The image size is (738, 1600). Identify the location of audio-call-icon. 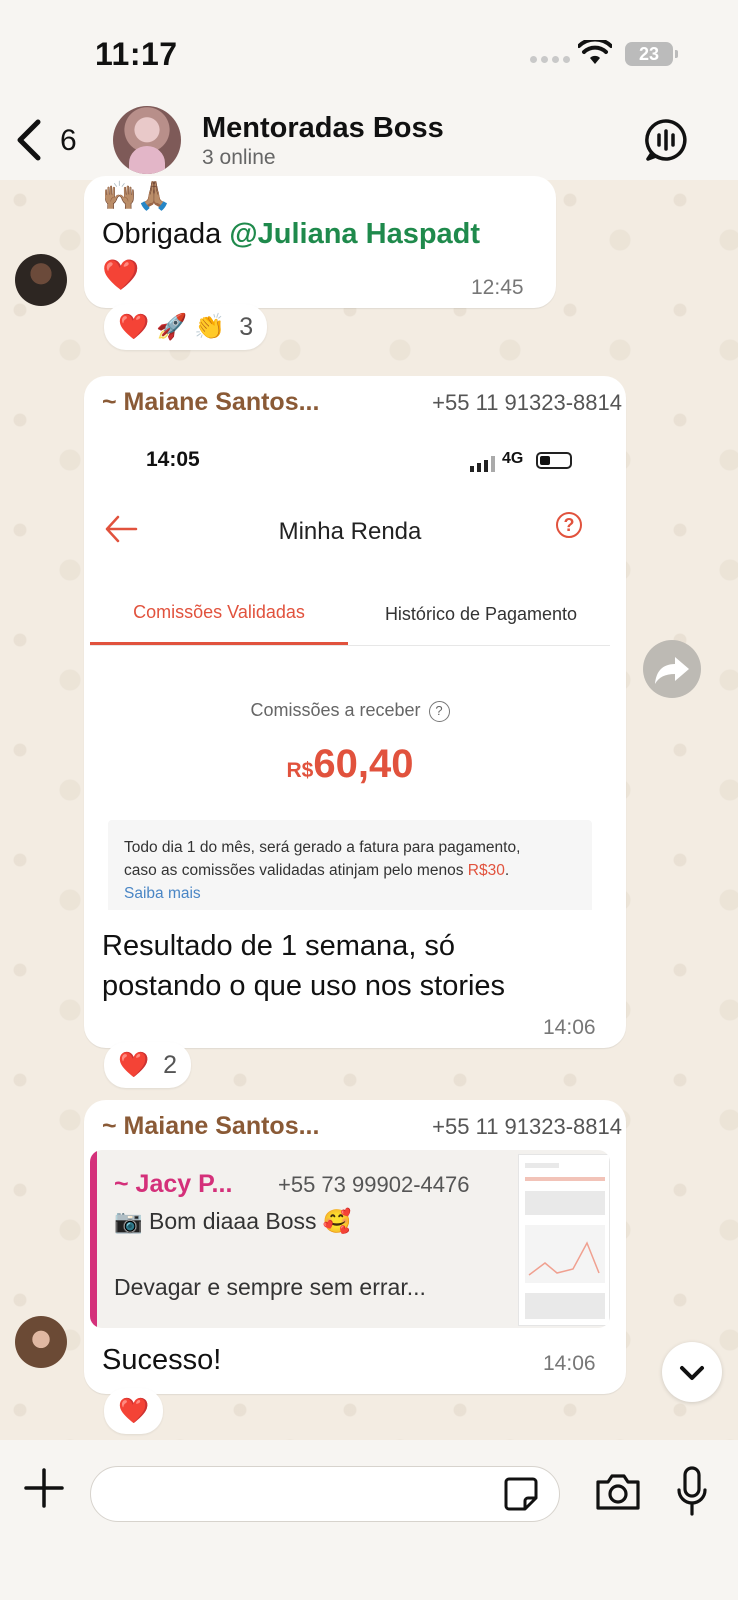
(666, 140).